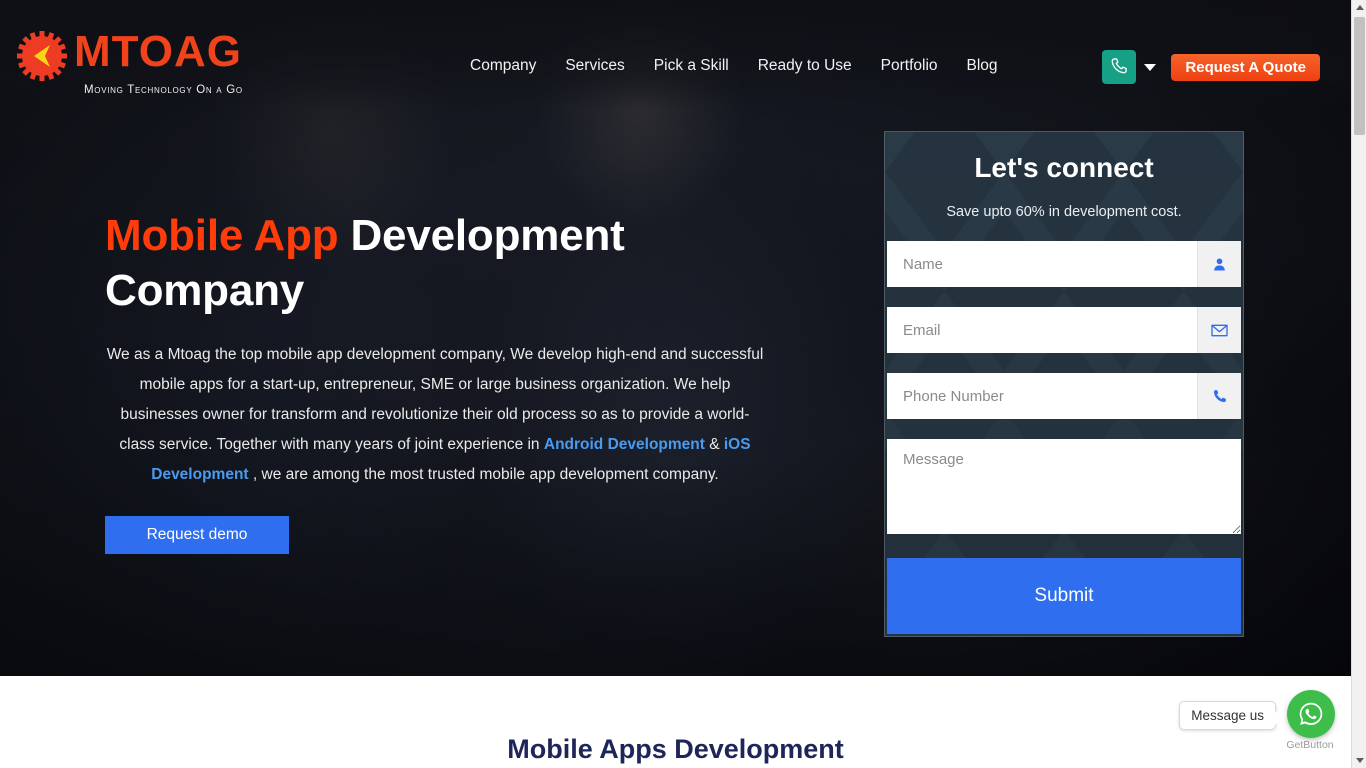 The height and width of the screenshot is (768, 1366). What do you see at coordinates (163, 90) in the screenshot?
I see `logo-tagline: Moving Technology On a Go` at bounding box center [163, 90].